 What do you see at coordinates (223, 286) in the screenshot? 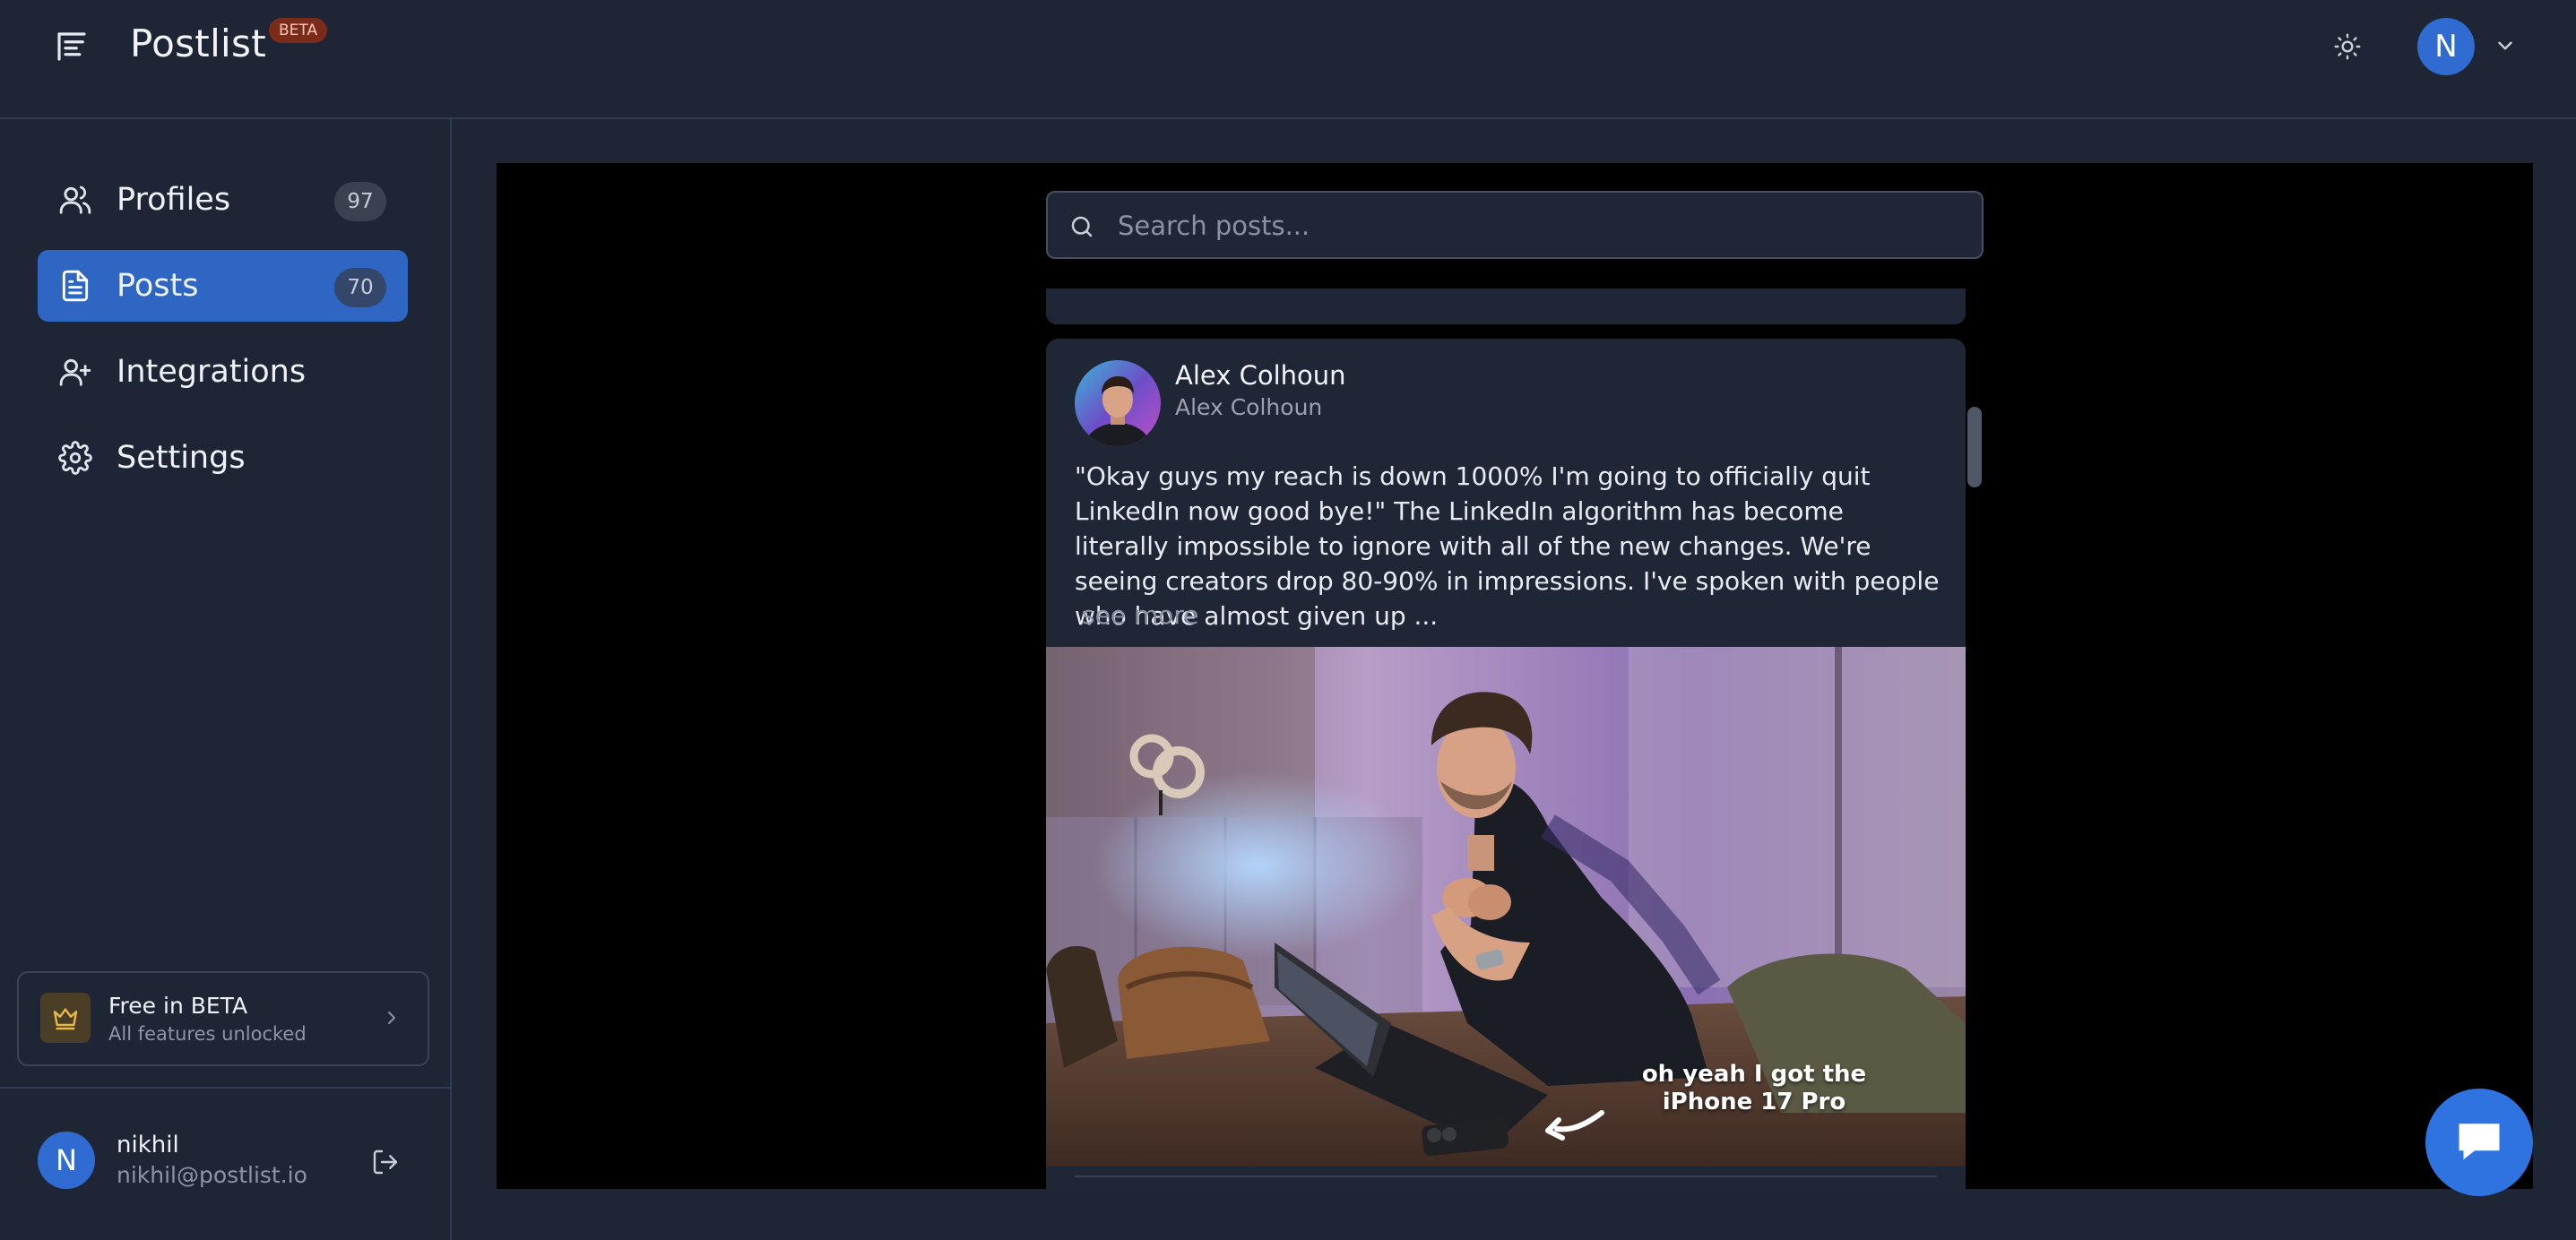
I see `sidebar-item-posts: Posts 70` at bounding box center [223, 286].